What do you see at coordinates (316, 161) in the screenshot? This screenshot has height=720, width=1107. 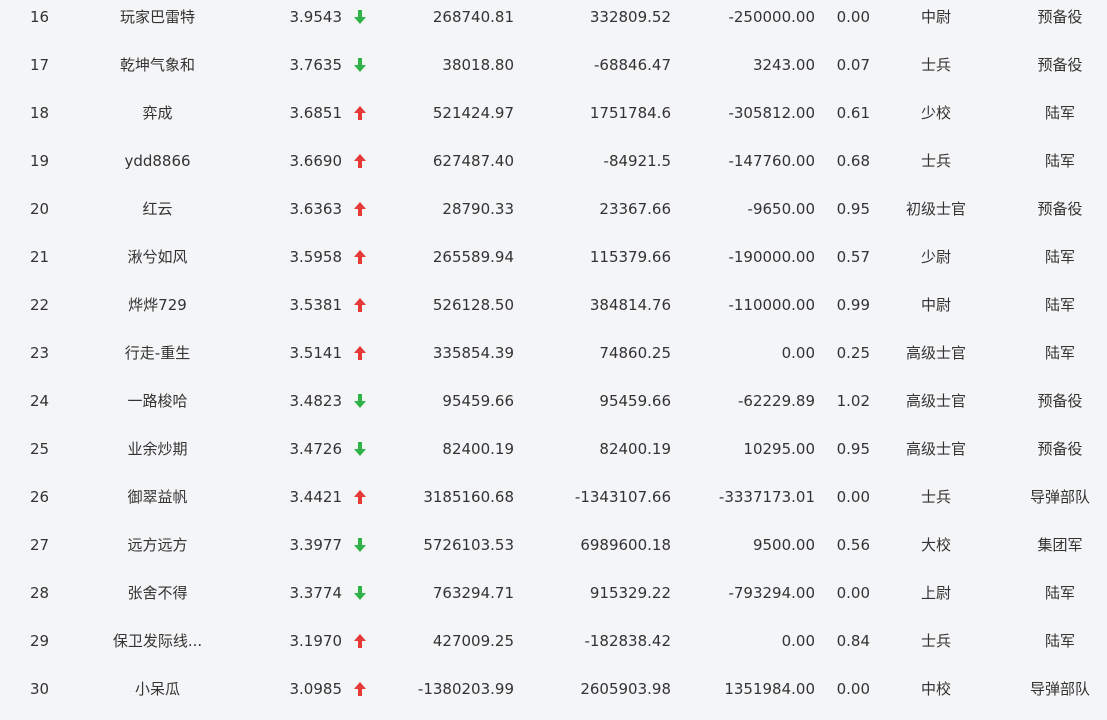 I see `score-value: 3.6690` at bounding box center [316, 161].